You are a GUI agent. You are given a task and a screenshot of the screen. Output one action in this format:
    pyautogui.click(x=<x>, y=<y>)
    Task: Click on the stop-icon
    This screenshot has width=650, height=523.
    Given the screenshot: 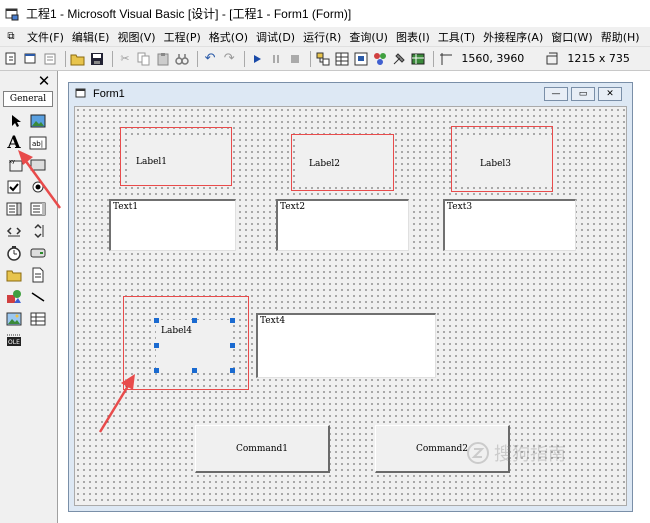 What is the action you would take?
    pyautogui.click(x=295, y=59)
    